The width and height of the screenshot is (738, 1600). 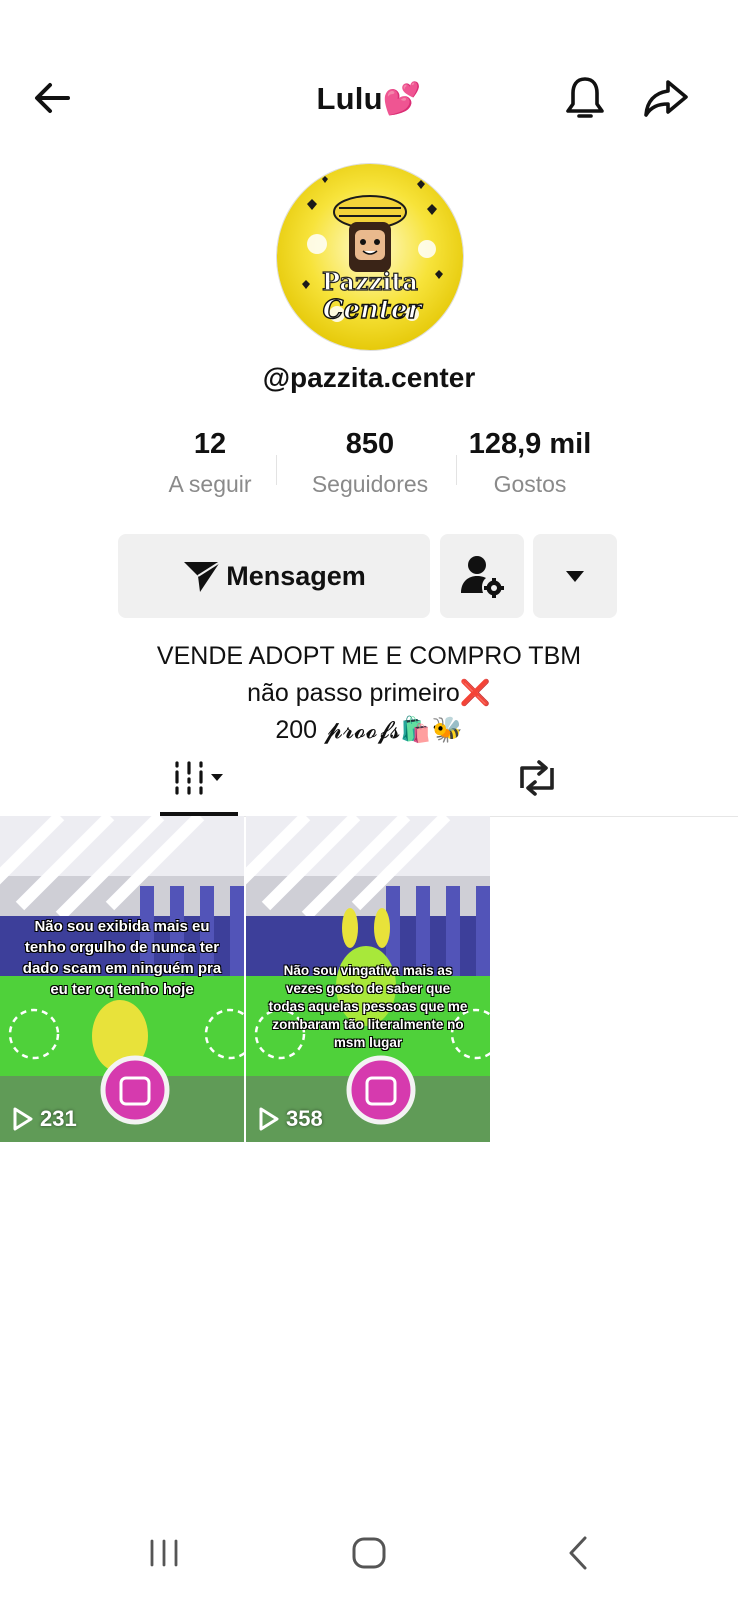 I want to click on avatar-image: Pazzita Center, so click(x=370, y=257).